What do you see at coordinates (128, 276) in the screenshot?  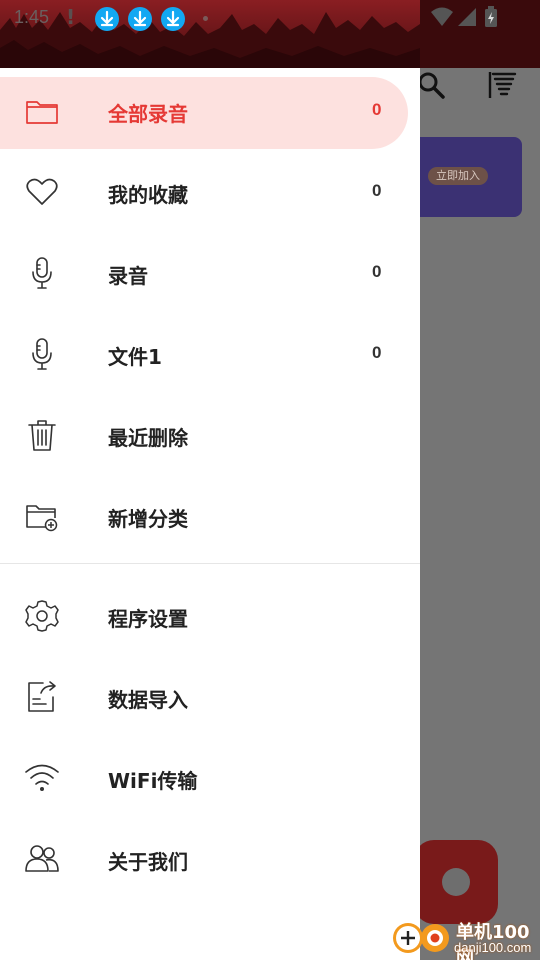 I see `drawer-item-label: 录音` at bounding box center [128, 276].